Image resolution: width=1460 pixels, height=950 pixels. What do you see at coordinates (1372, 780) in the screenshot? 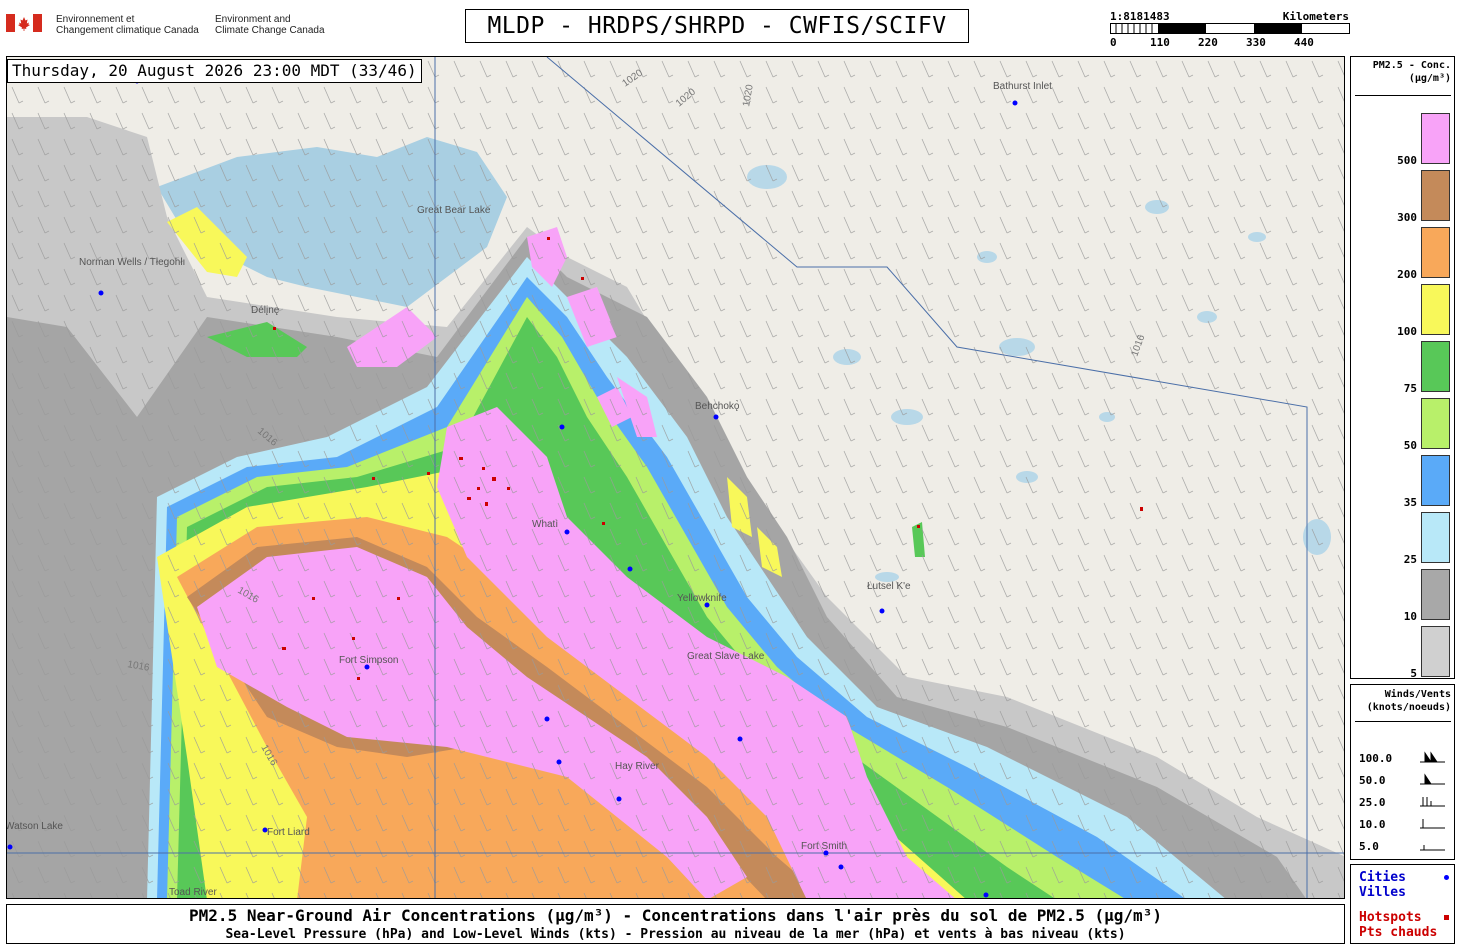
I see `wind-row-value: 50.0` at bounding box center [1372, 780].